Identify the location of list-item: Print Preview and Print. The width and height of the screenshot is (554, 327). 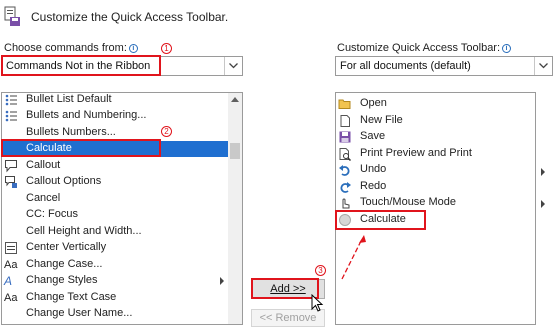
(435, 154).